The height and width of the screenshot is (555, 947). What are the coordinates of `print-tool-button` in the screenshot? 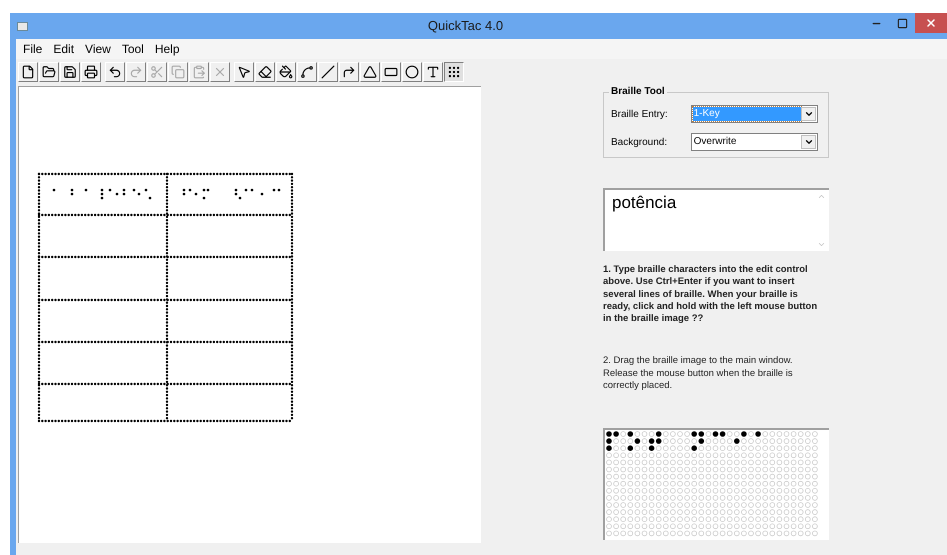 It's located at (91, 72).